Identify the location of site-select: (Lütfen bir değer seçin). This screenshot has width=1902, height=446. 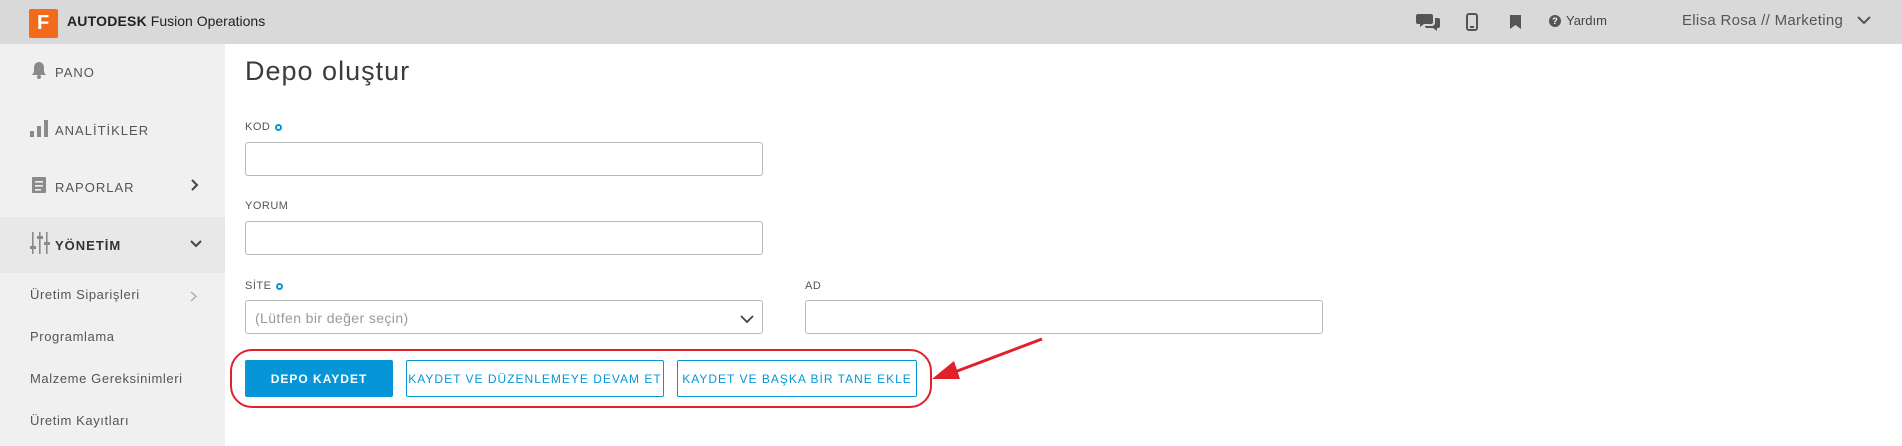
(504, 317).